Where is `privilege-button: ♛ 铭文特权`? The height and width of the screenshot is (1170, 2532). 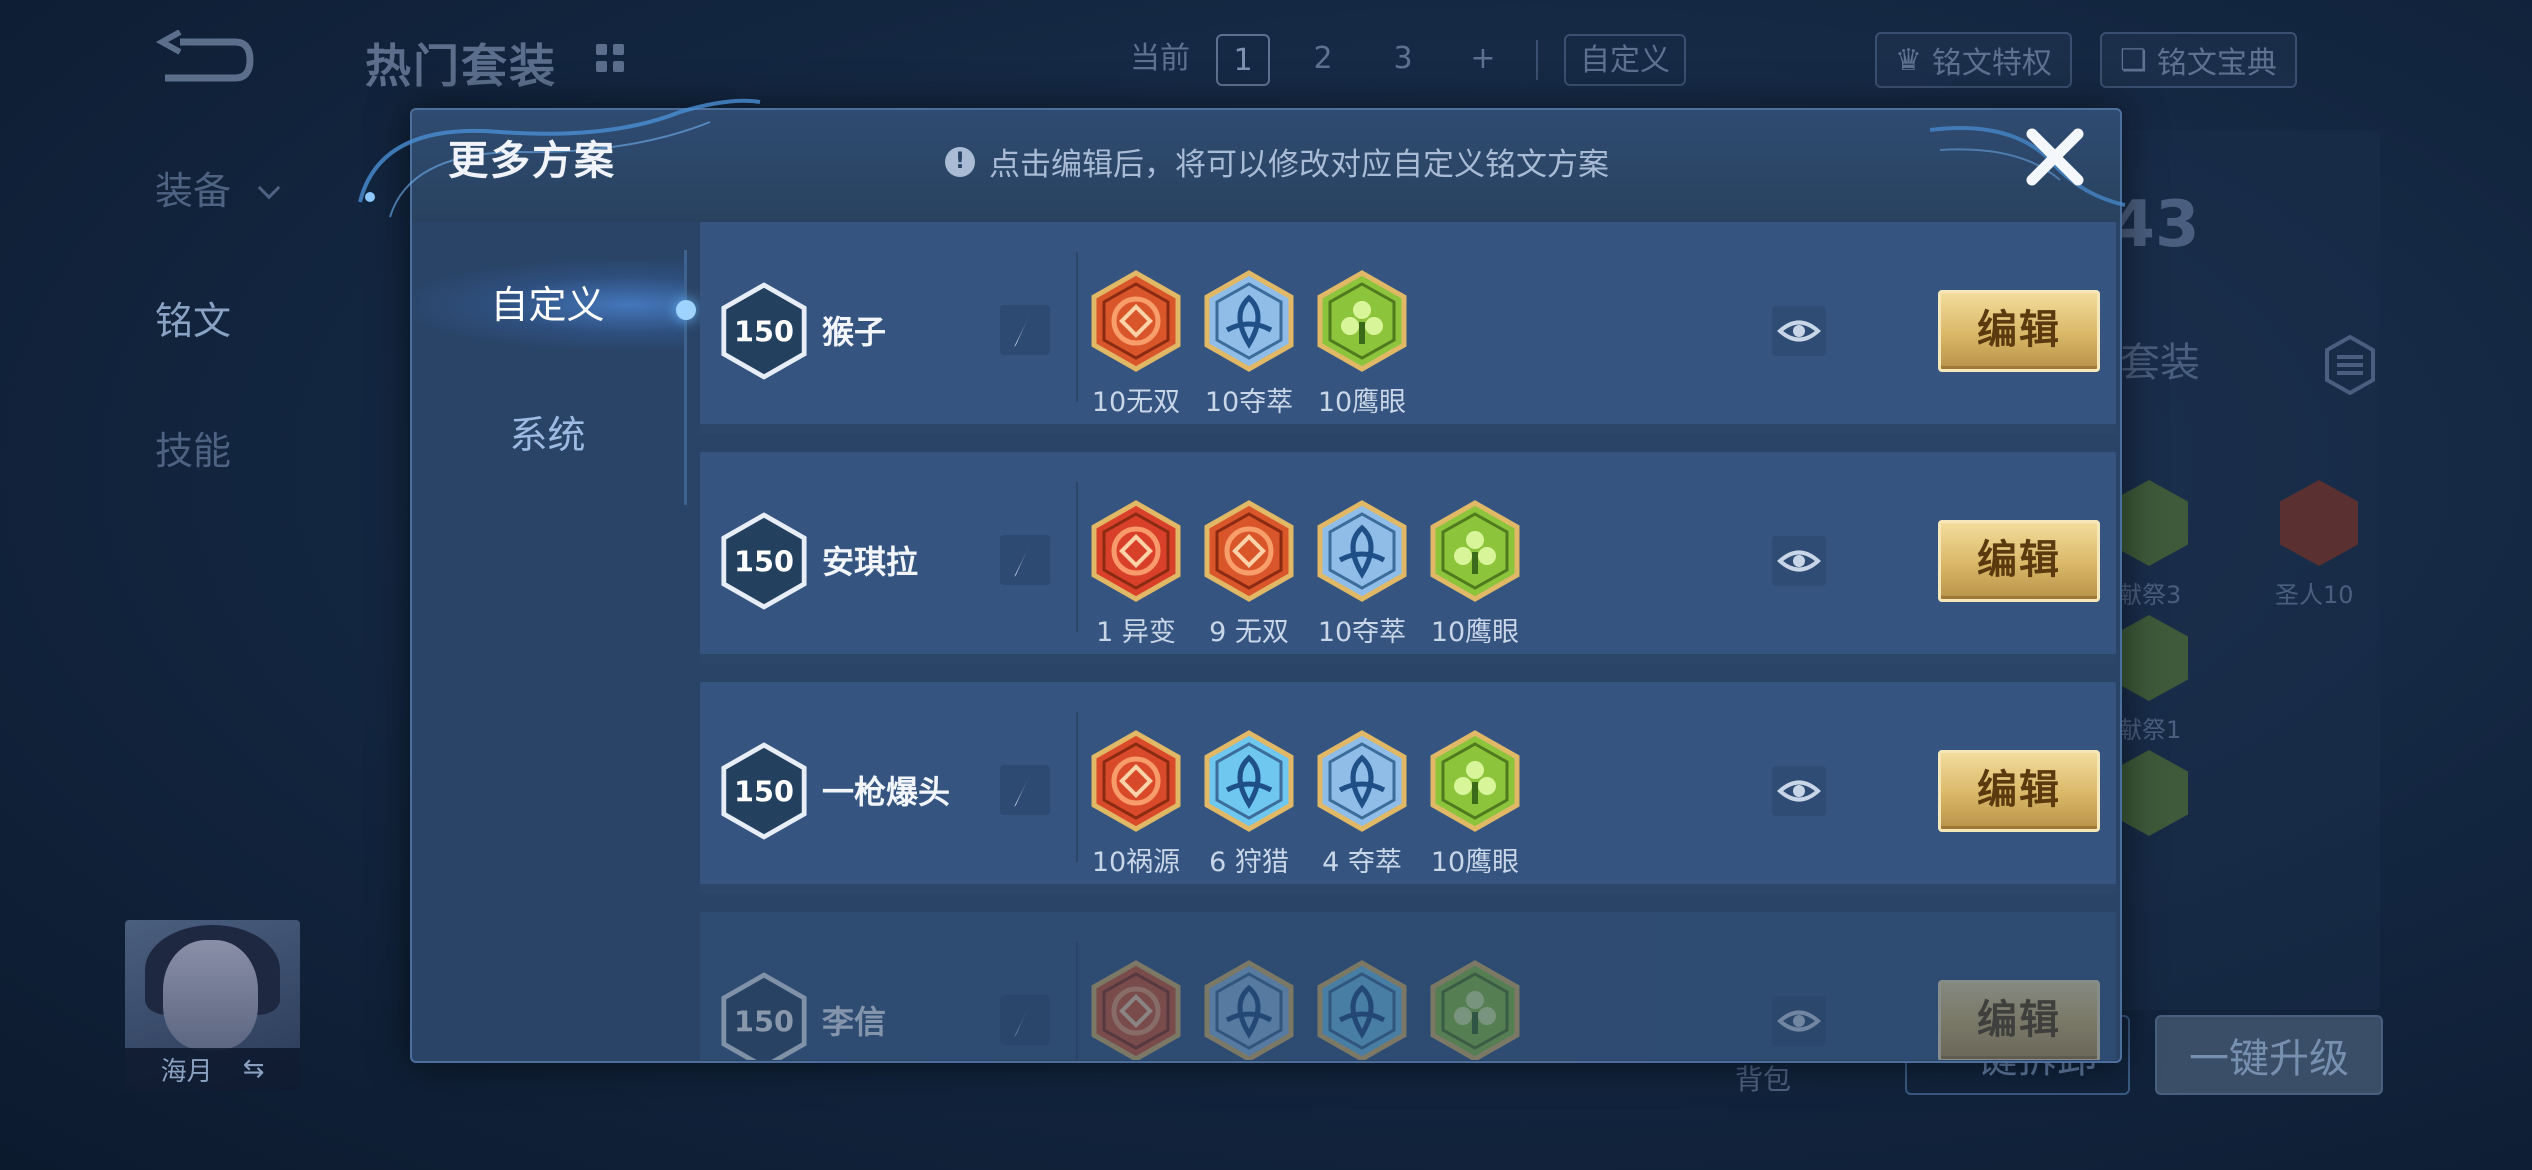
privilege-button: ♛ 铭文特权 is located at coordinates (1973, 60).